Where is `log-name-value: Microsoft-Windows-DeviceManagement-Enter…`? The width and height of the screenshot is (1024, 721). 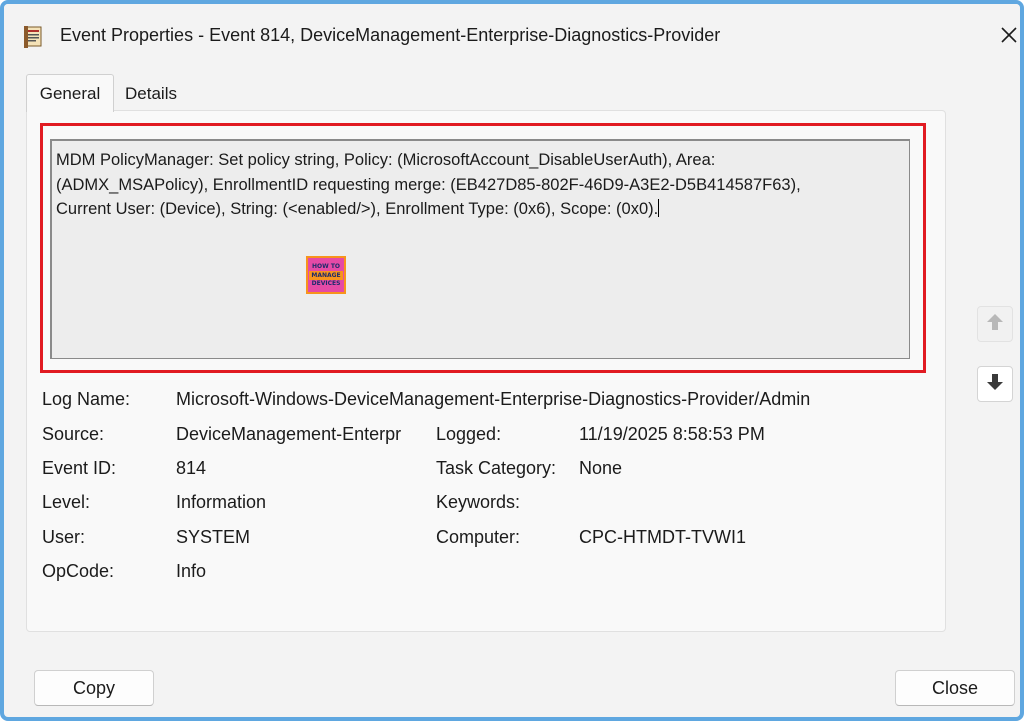 log-name-value: Microsoft-Windows-DeviceManagement-Enter… is located at coordinates (493, 399).